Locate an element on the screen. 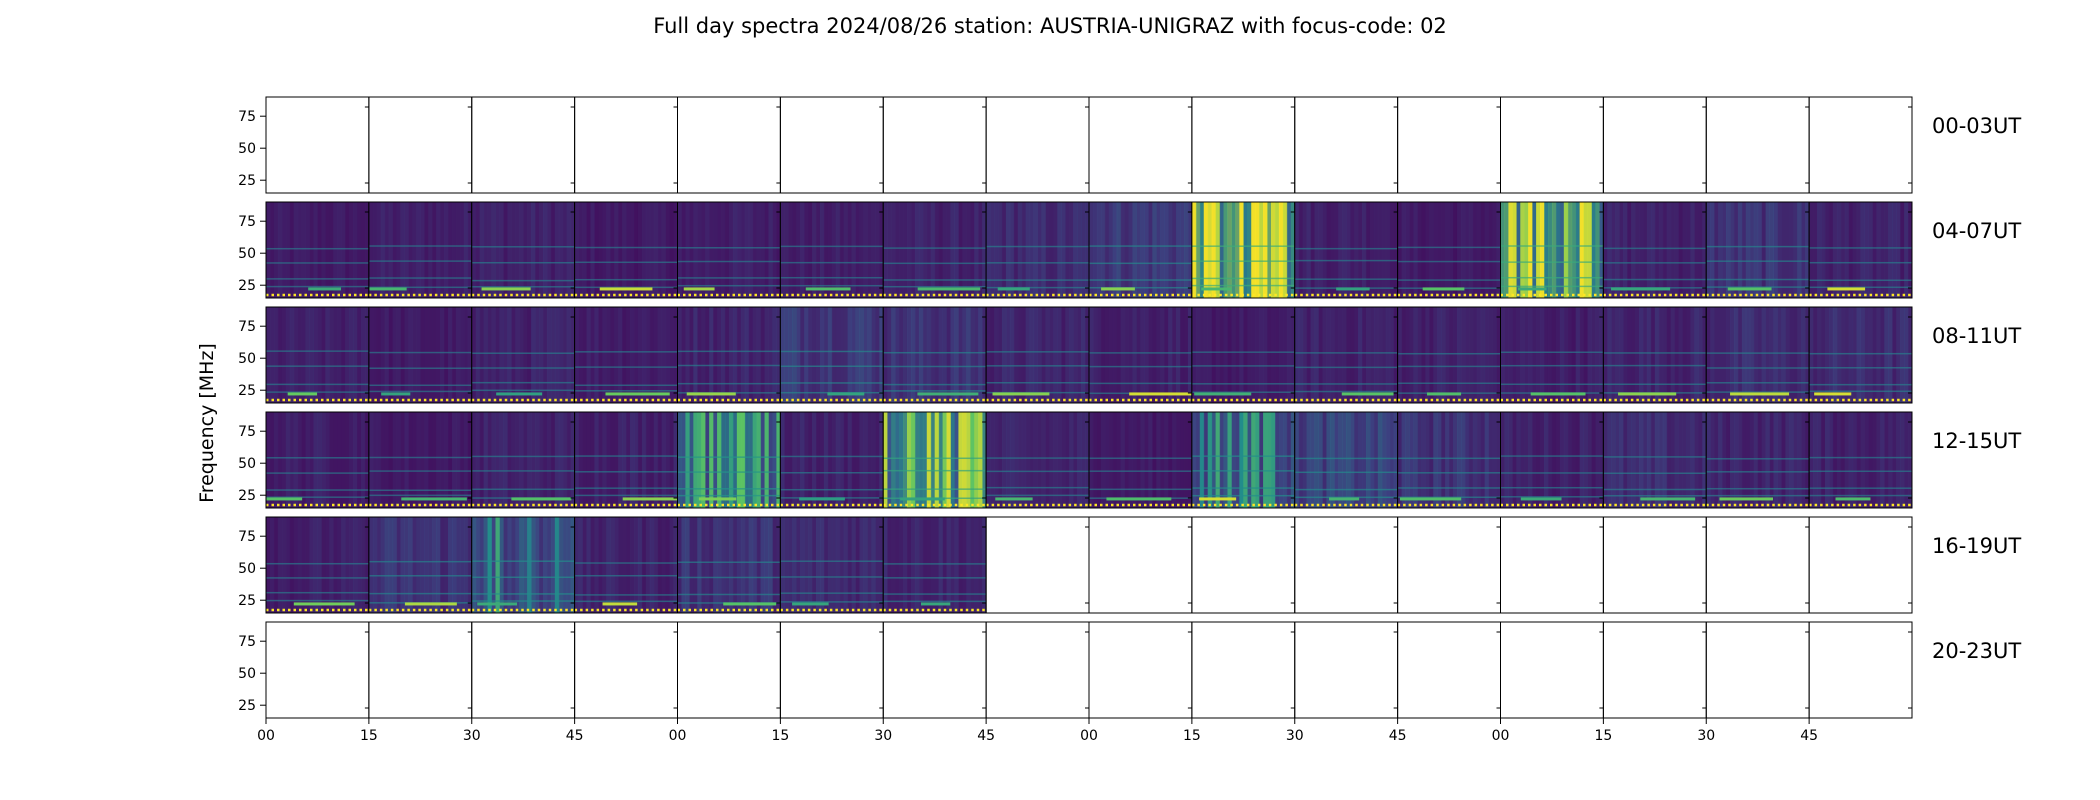  y-tick-label: 50 is located at coordinates (247, 359).